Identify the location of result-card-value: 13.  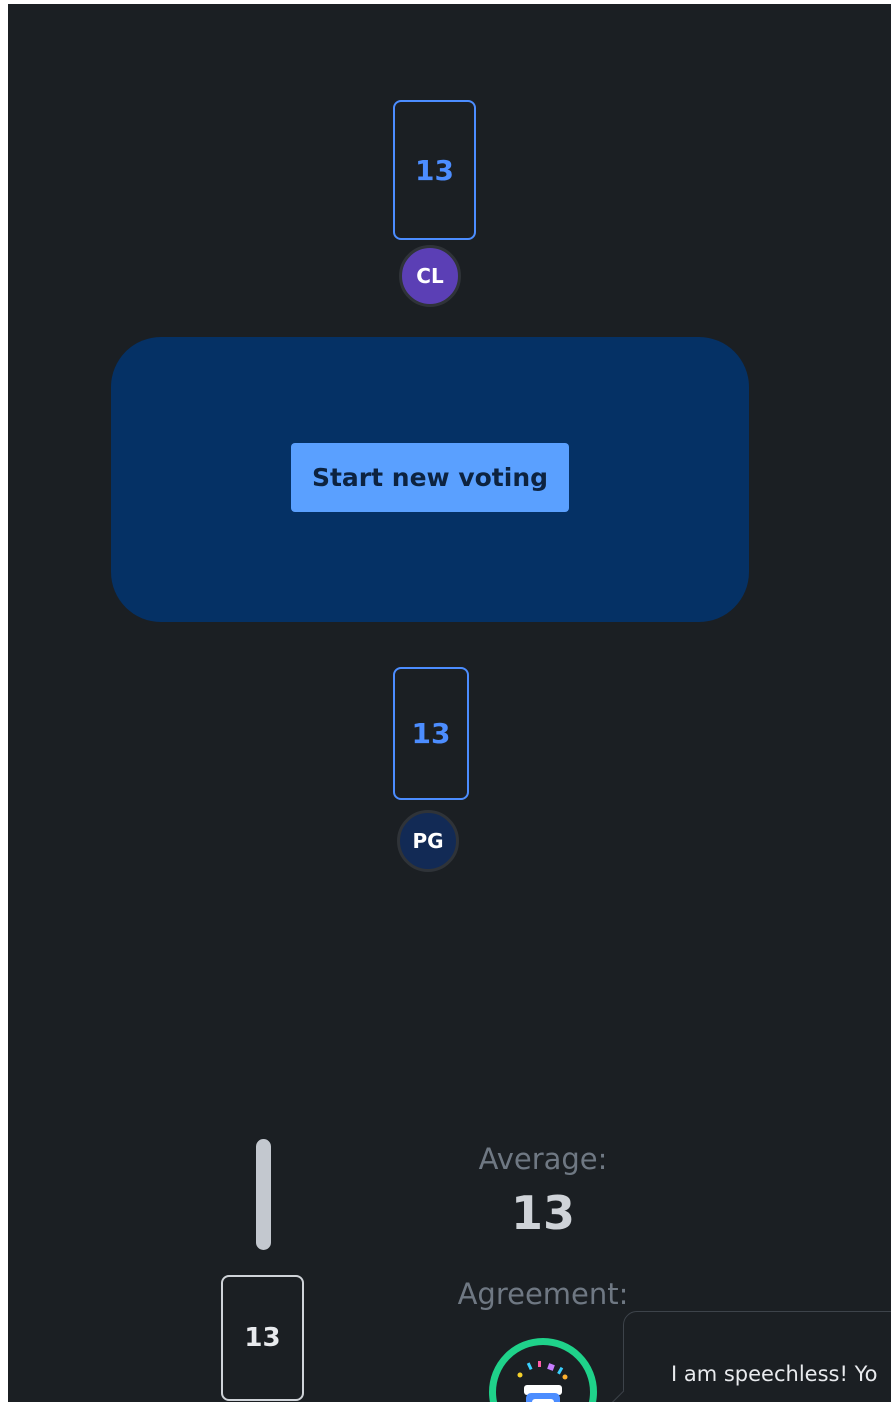
(262, 1338).